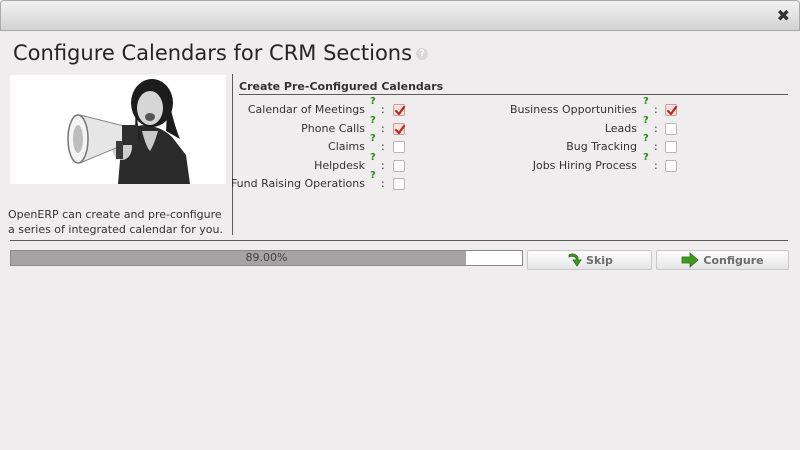 The height and width of the screenshot is (450, 800). What do you see at coordinates (599, 260) in the screenshot?
I see `skip-label: Skip` at bounding box center [599, 260].